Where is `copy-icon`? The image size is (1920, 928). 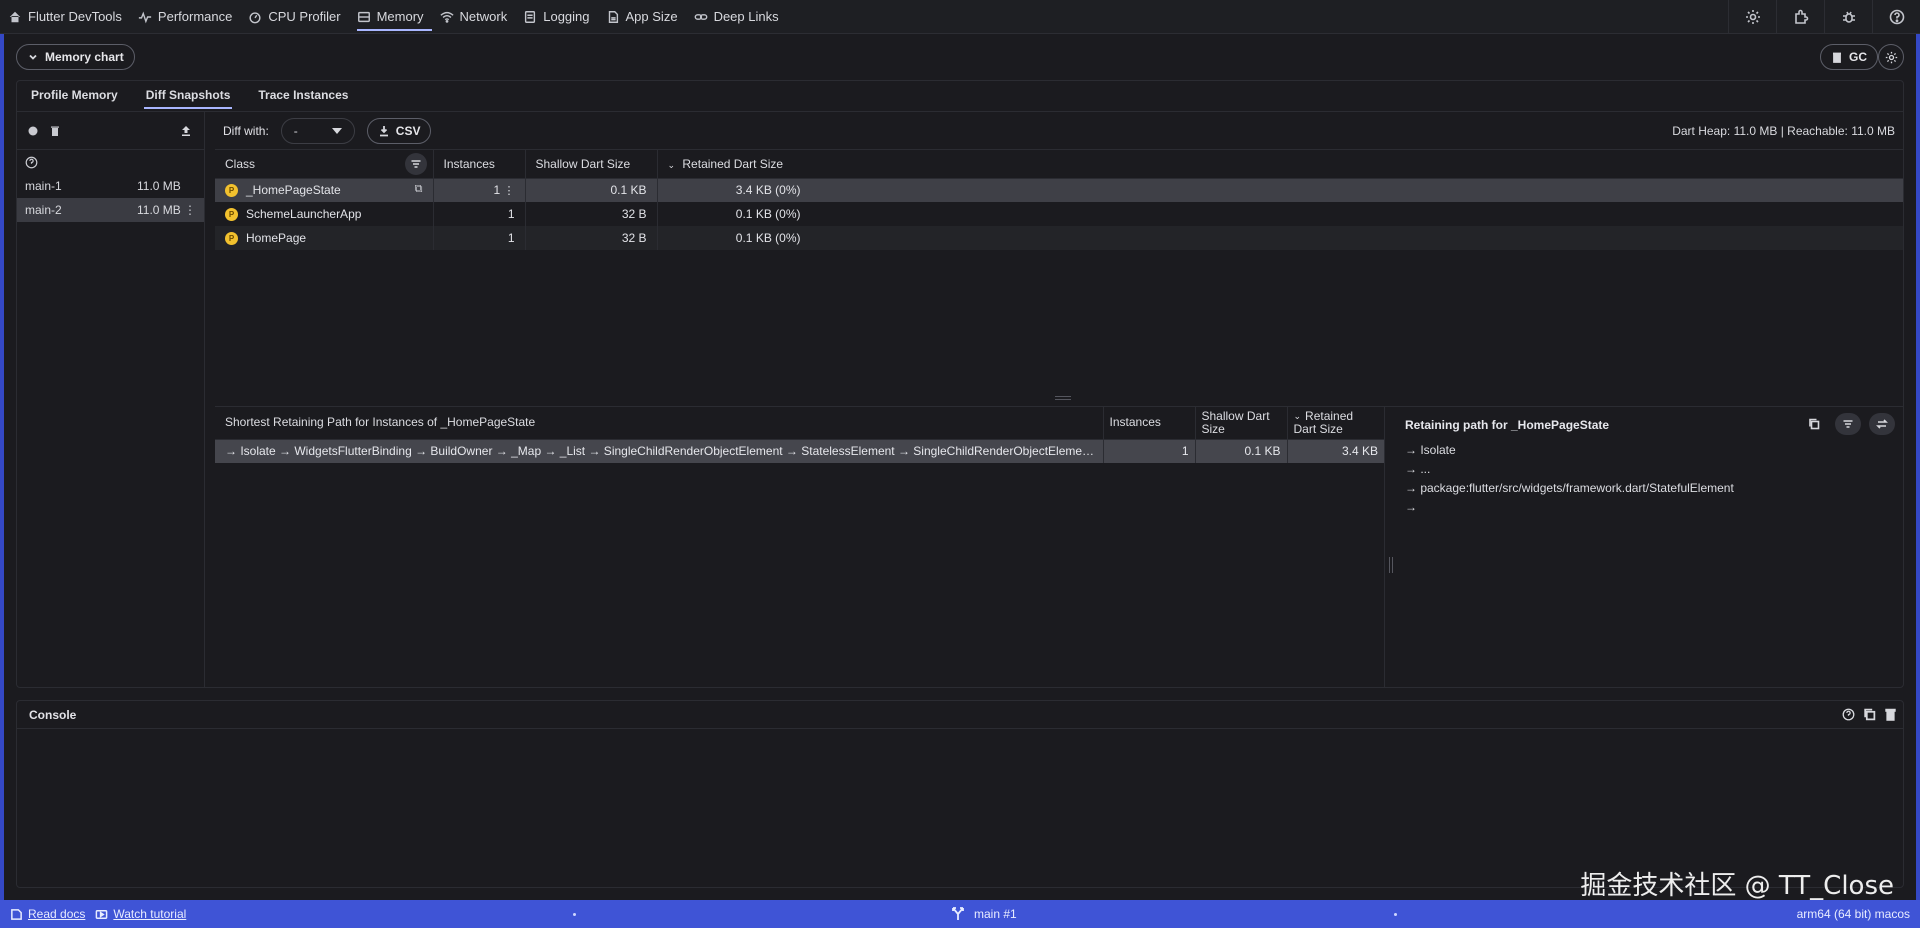 copy-icon is located at coordinates (1869, 714).